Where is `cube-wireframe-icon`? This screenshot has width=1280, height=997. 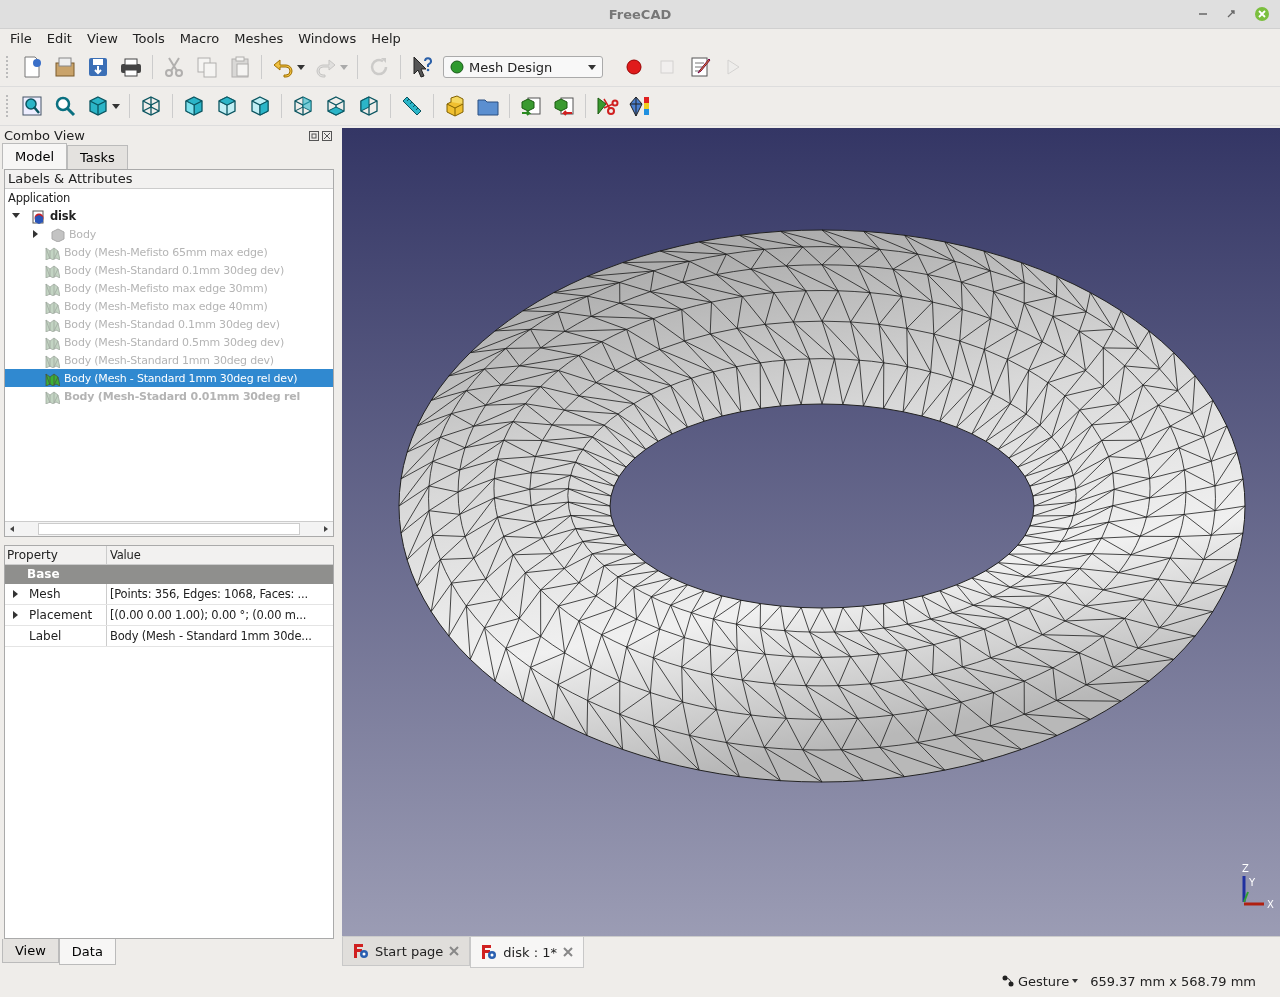 cube-wireframe-icon is located at coordinates (151, 106).